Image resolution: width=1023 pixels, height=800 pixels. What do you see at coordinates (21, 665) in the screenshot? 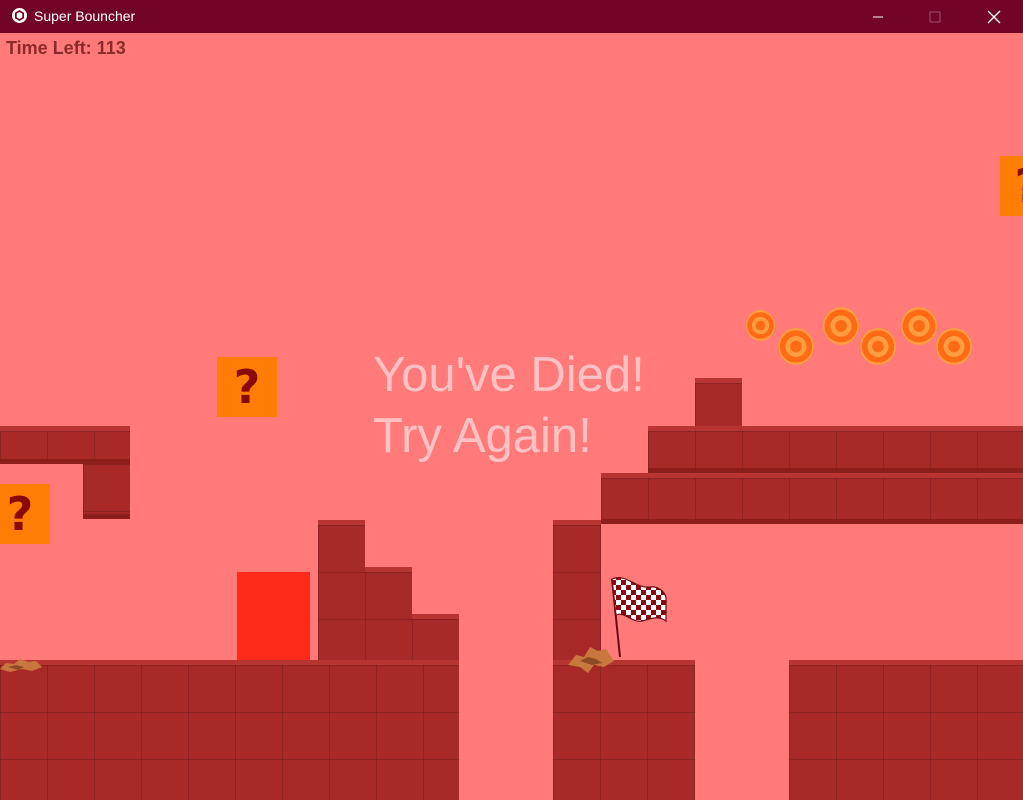
I see `rubble-pile` at bounding box center [21, 665].